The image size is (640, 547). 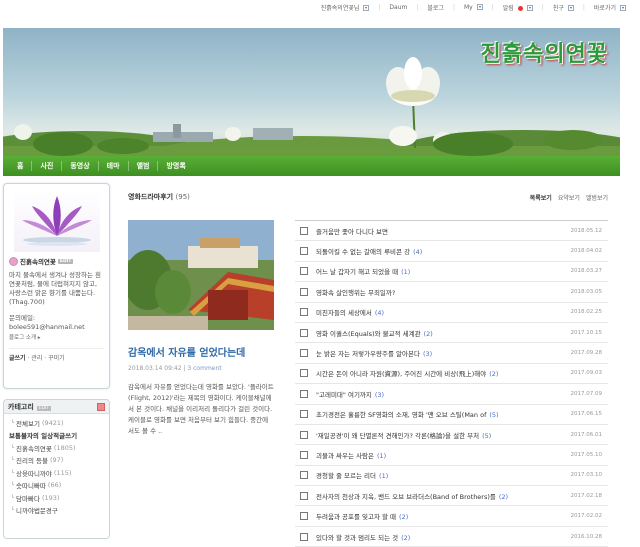 I want to click on category-item: 상윳따니까야(115), so click(x=56, y=473).